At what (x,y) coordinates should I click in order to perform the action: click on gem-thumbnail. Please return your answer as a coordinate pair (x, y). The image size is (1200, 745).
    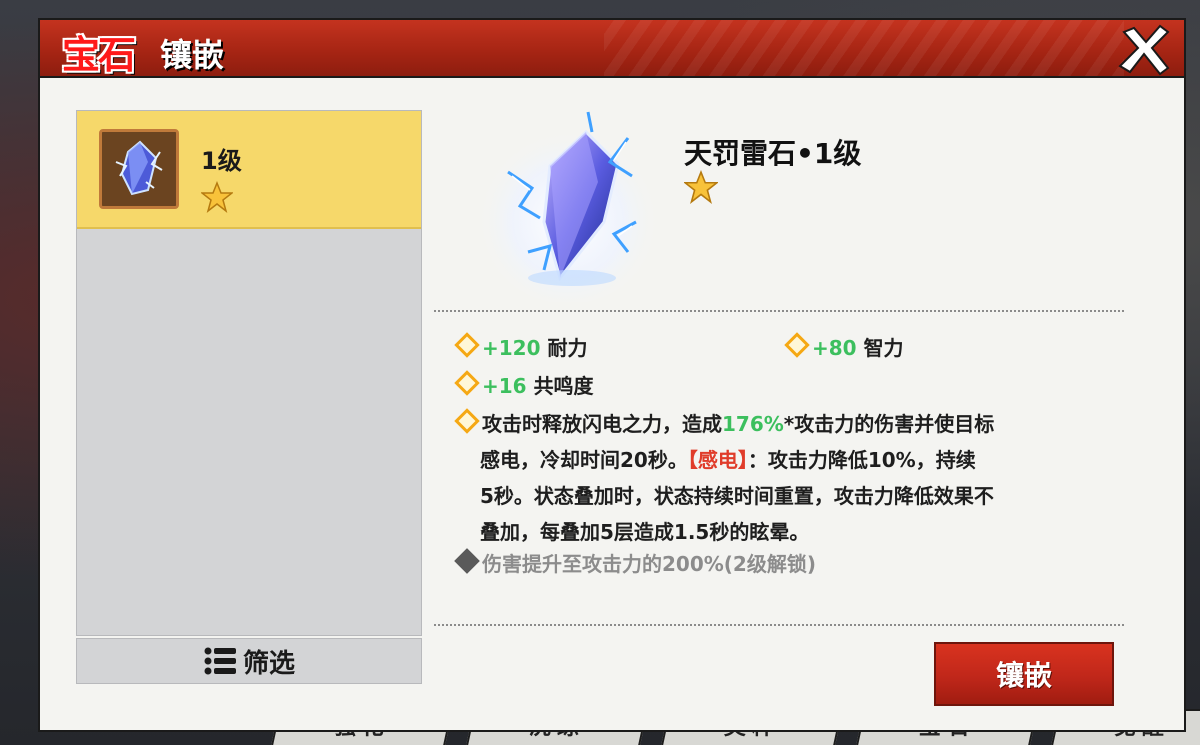
    Looking at the image, I should click on (139, 169).